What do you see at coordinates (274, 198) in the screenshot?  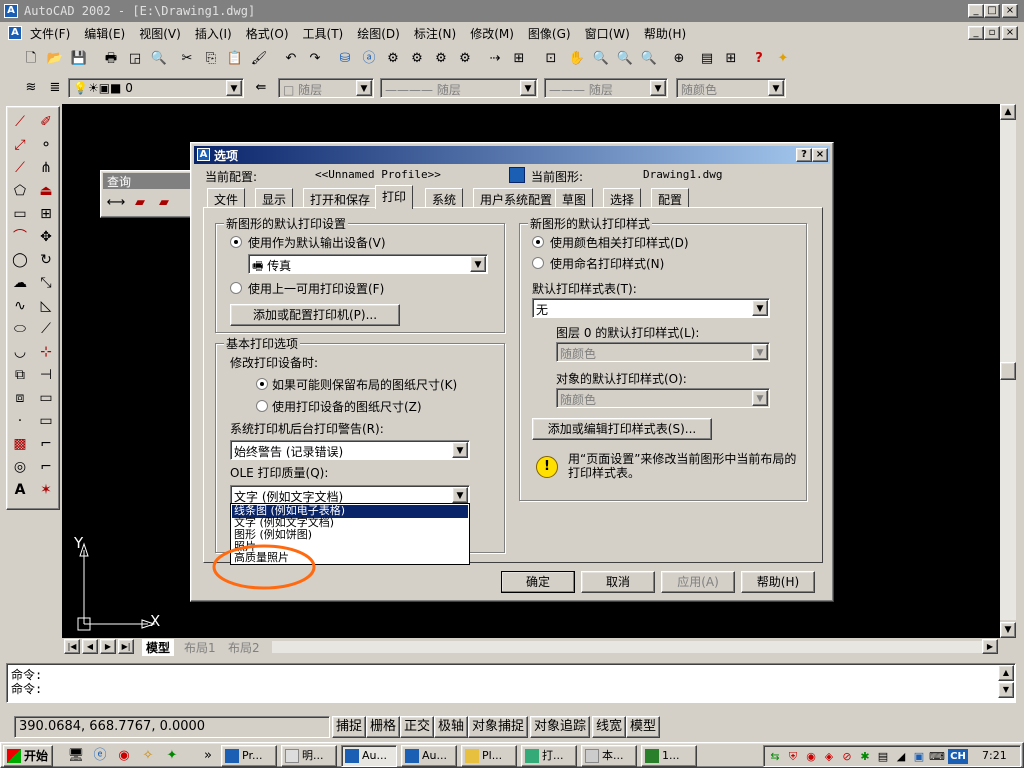 I see `tab-display: 显示` at bounding box center [274, 198].